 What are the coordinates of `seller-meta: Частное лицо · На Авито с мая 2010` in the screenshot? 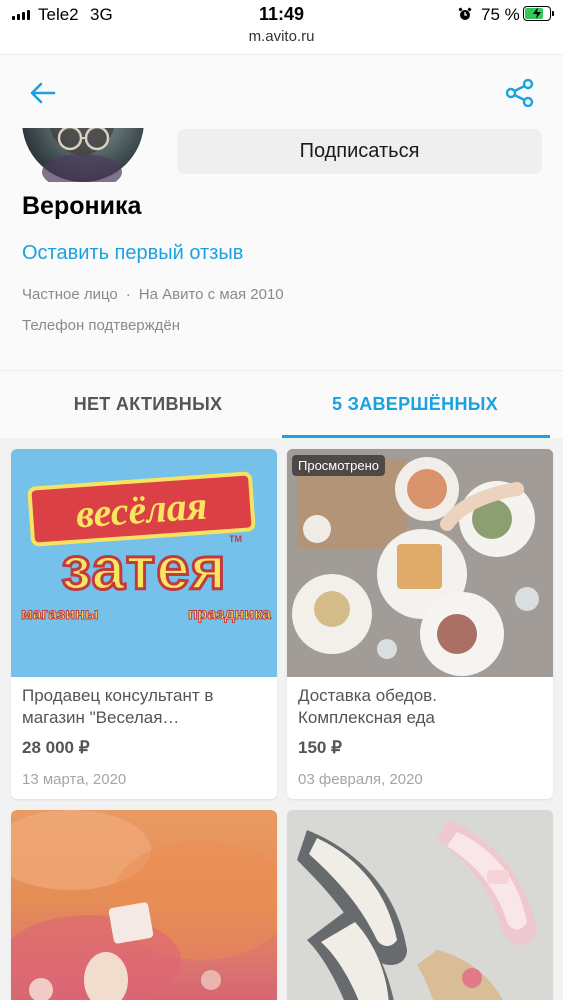 It's located at (153, 294).